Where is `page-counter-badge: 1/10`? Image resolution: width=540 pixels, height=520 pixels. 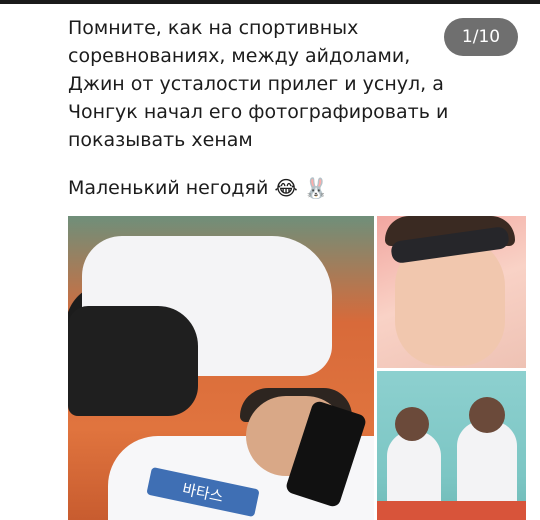
page-counter-badge: 1/10 is located at coordinates (481, 37).